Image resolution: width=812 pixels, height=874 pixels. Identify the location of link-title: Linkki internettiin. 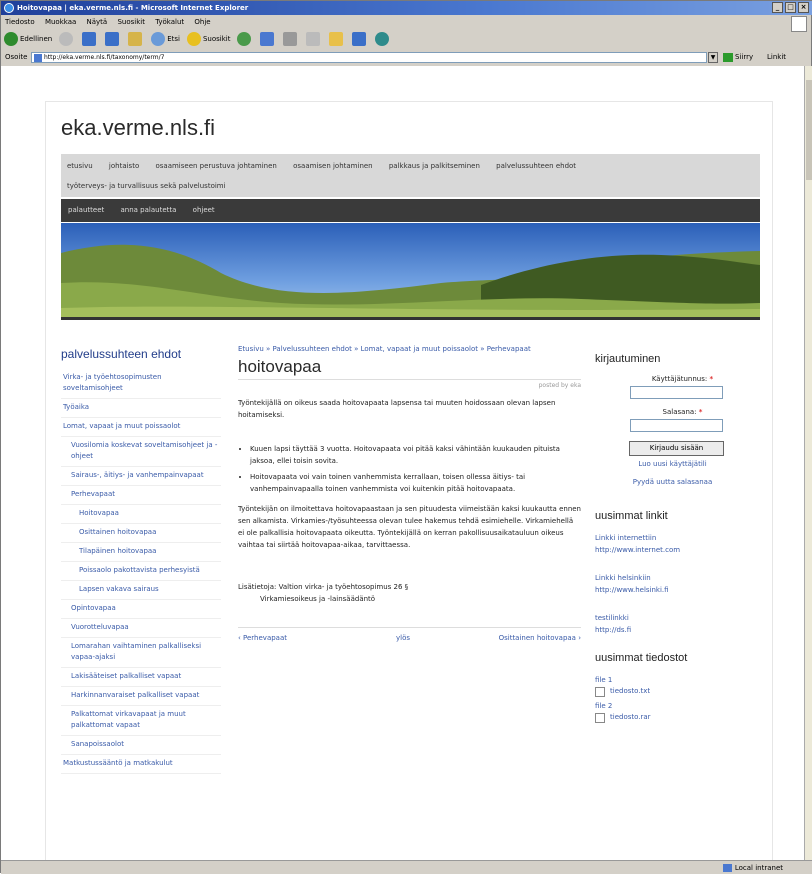
(672, 538).